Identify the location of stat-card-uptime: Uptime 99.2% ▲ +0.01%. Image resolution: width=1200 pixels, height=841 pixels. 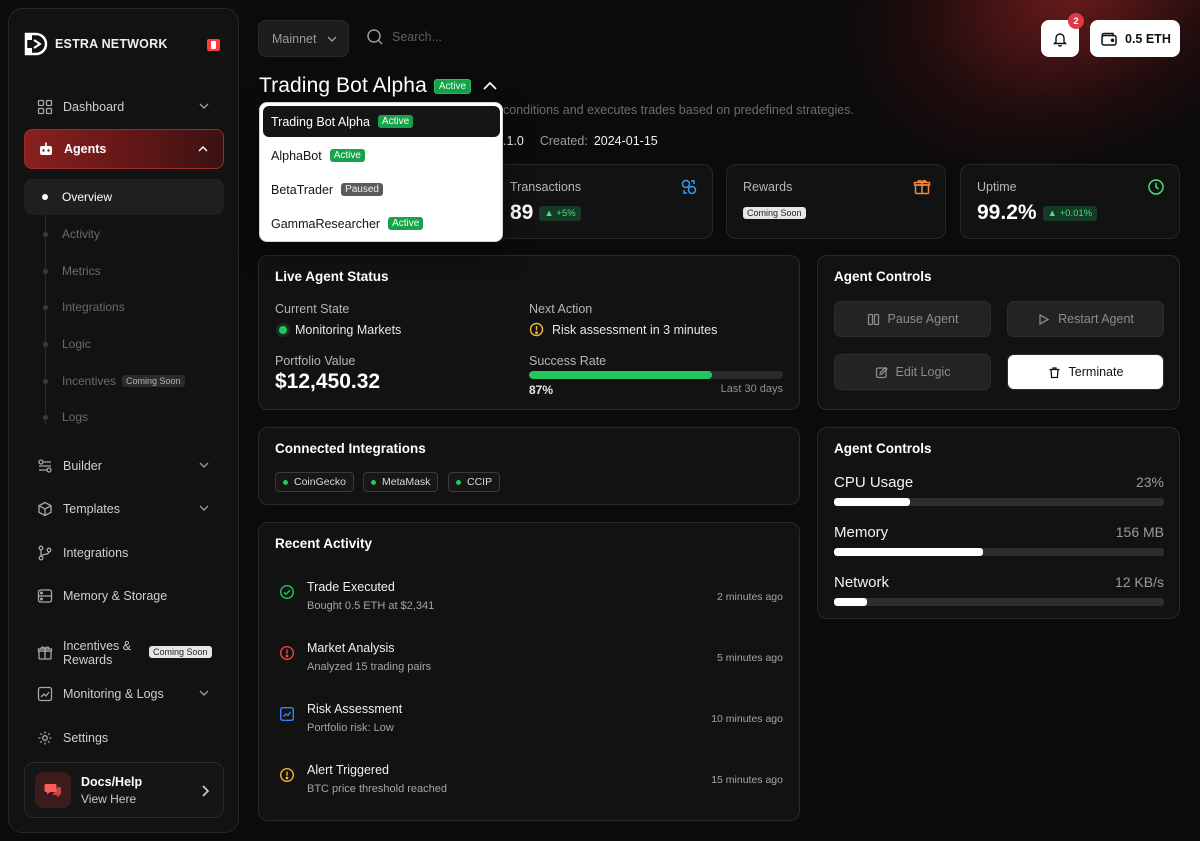
(1070, 201).